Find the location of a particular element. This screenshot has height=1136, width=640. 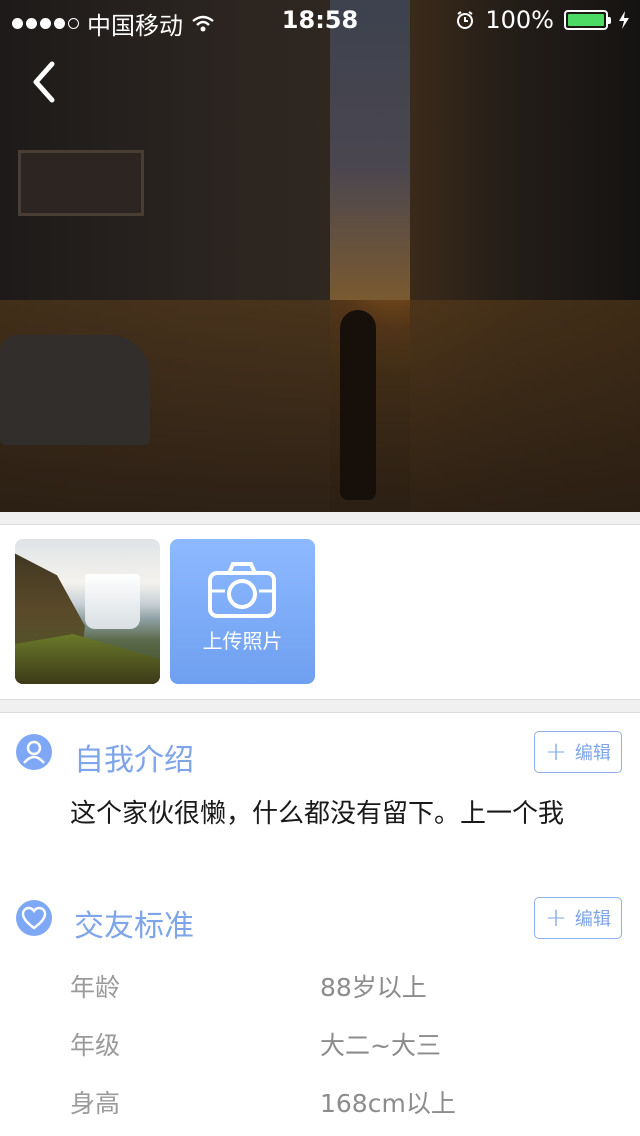

camera-icon is located at coordinates (242, 590).